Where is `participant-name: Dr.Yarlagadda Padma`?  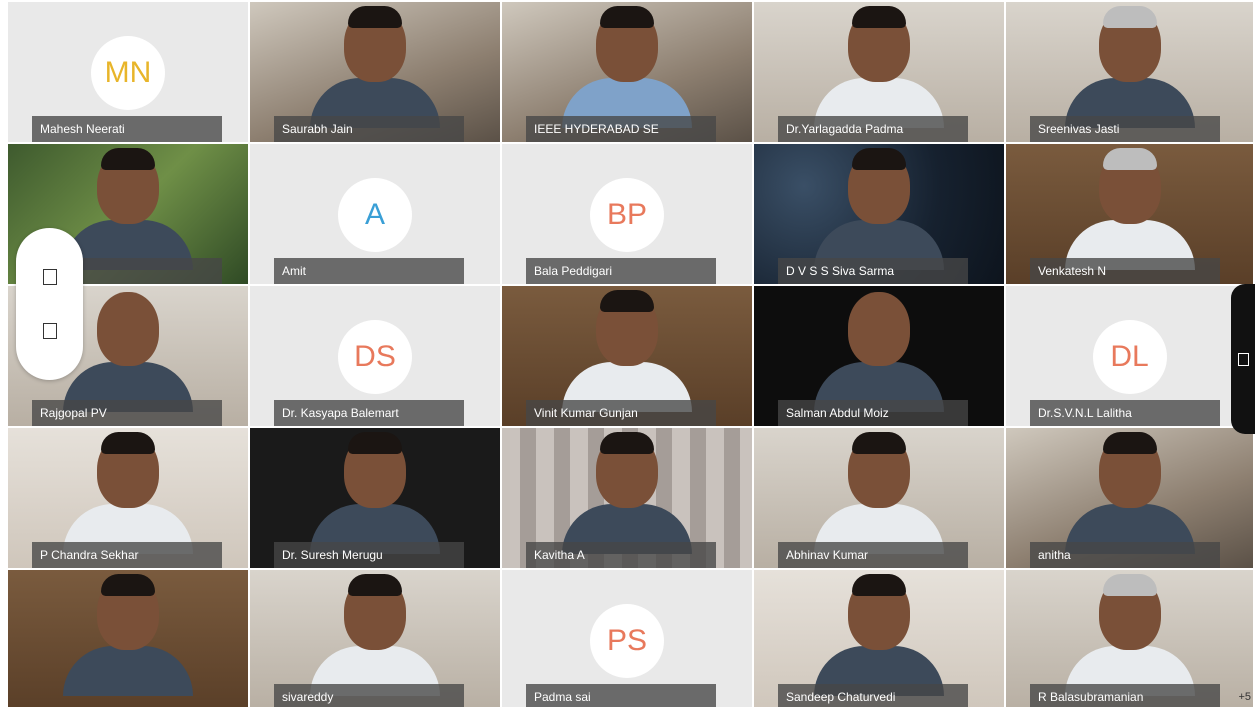 participant-name: Dr.Yarlagadda Padma is located at coordinates (873, 129).